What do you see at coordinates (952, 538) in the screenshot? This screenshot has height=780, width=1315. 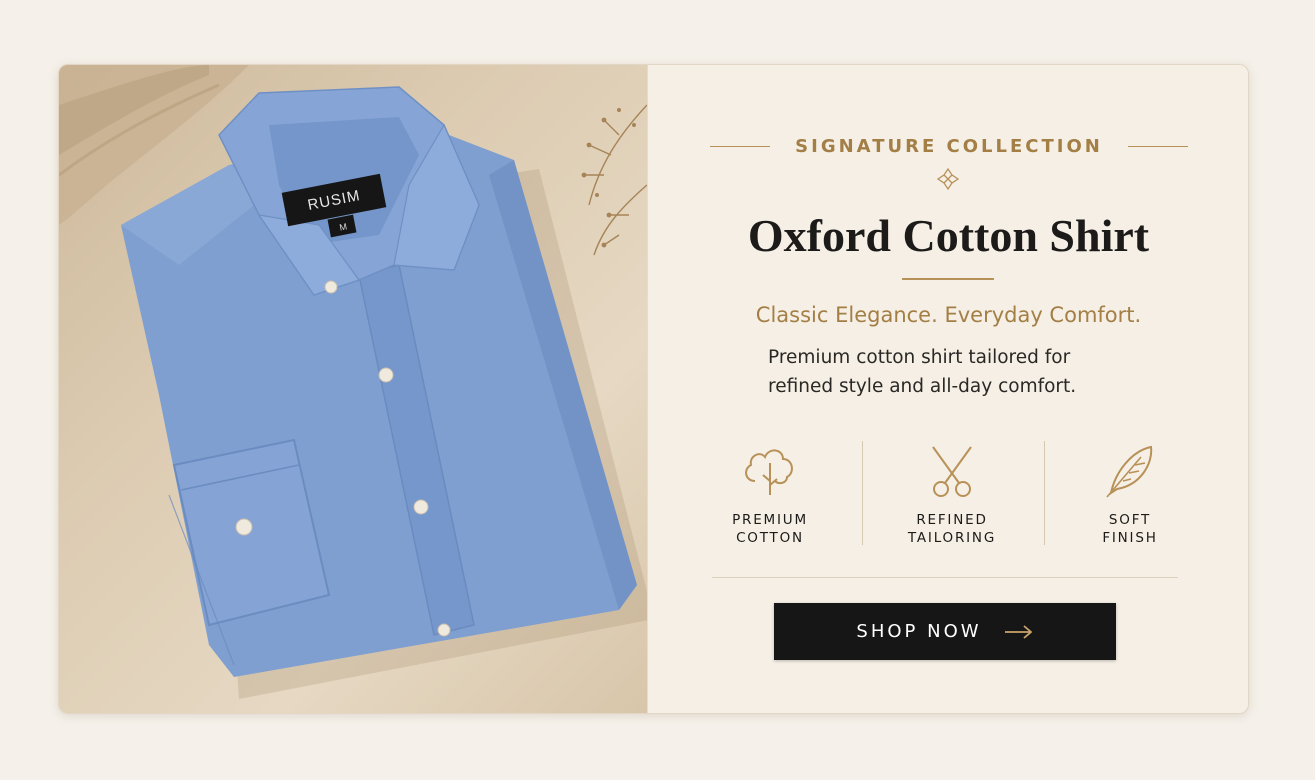 I see `feature-label-line-2: TAILORING` at bounding box center [952, 538].